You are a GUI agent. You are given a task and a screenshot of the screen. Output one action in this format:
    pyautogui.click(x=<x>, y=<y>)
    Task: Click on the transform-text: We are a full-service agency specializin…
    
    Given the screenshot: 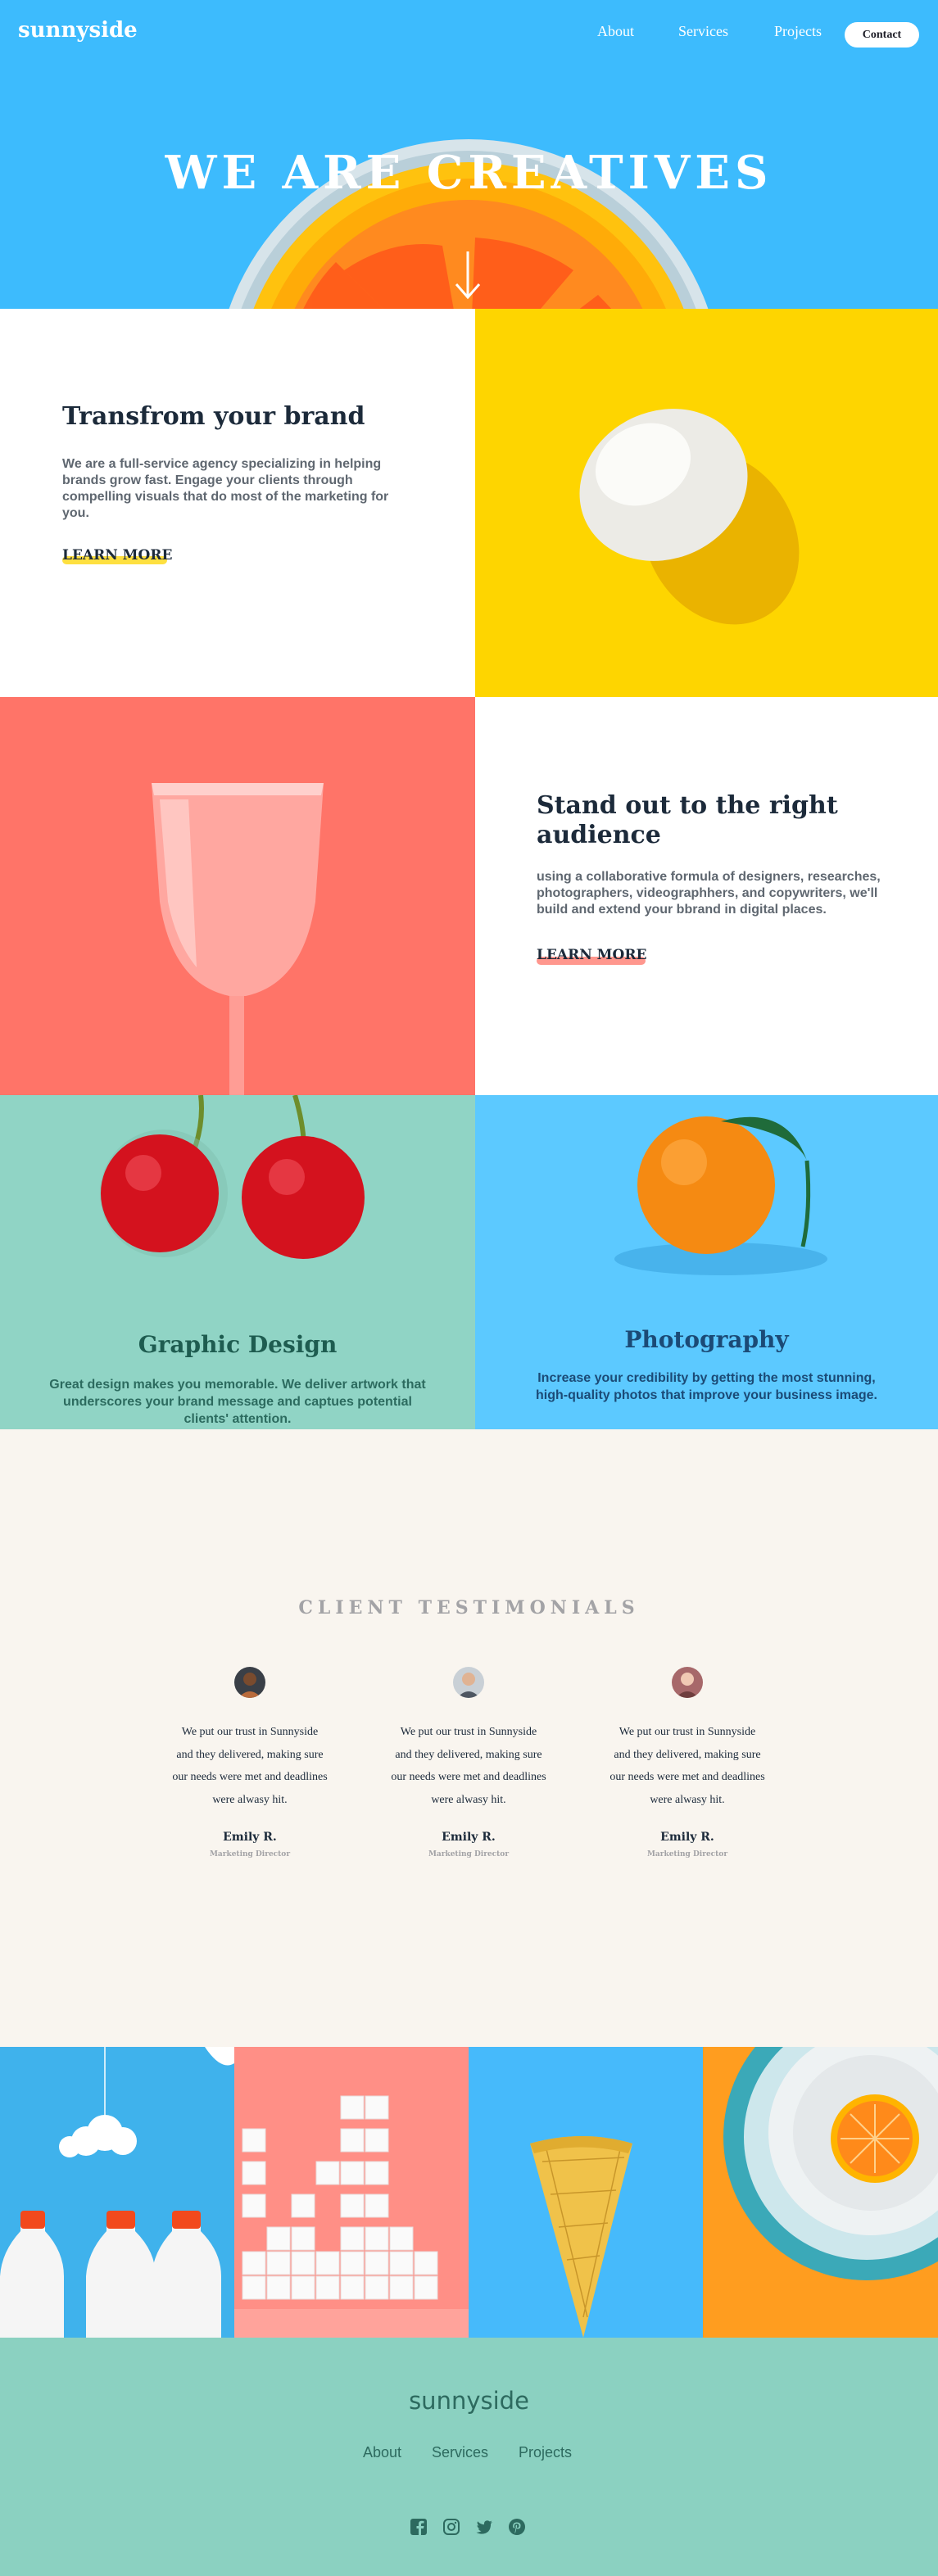 What is the action you would take?
    pyautogui.click(x=225, y=488)
    